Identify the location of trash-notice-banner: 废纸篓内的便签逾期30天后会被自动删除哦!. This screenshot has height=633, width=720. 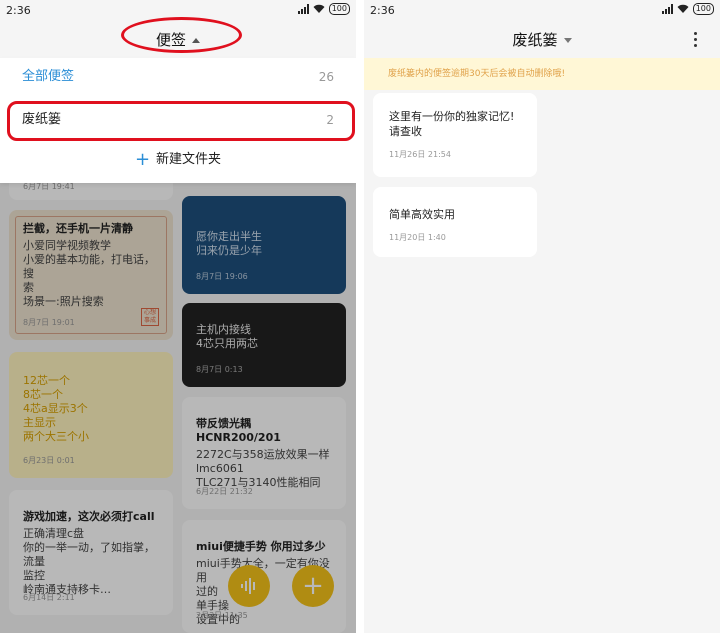
(542, 74).